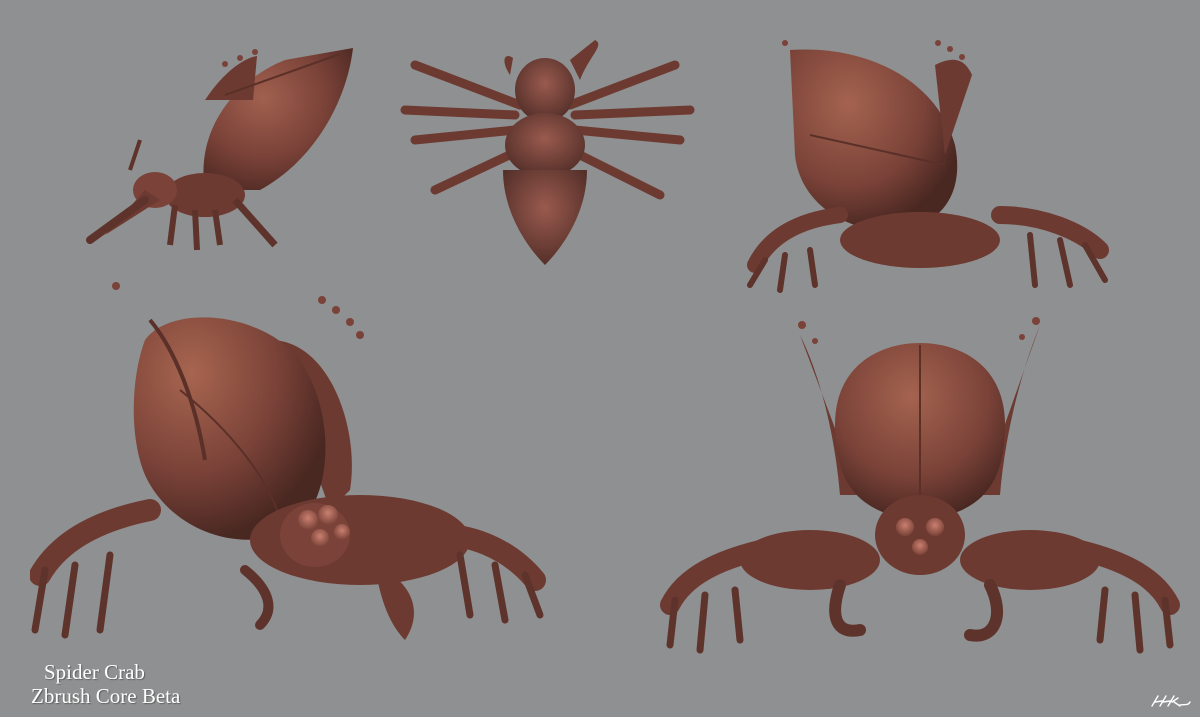 This screenshot has width=1200, height=717. I want to click on crab-top-view, so click(547, 152).